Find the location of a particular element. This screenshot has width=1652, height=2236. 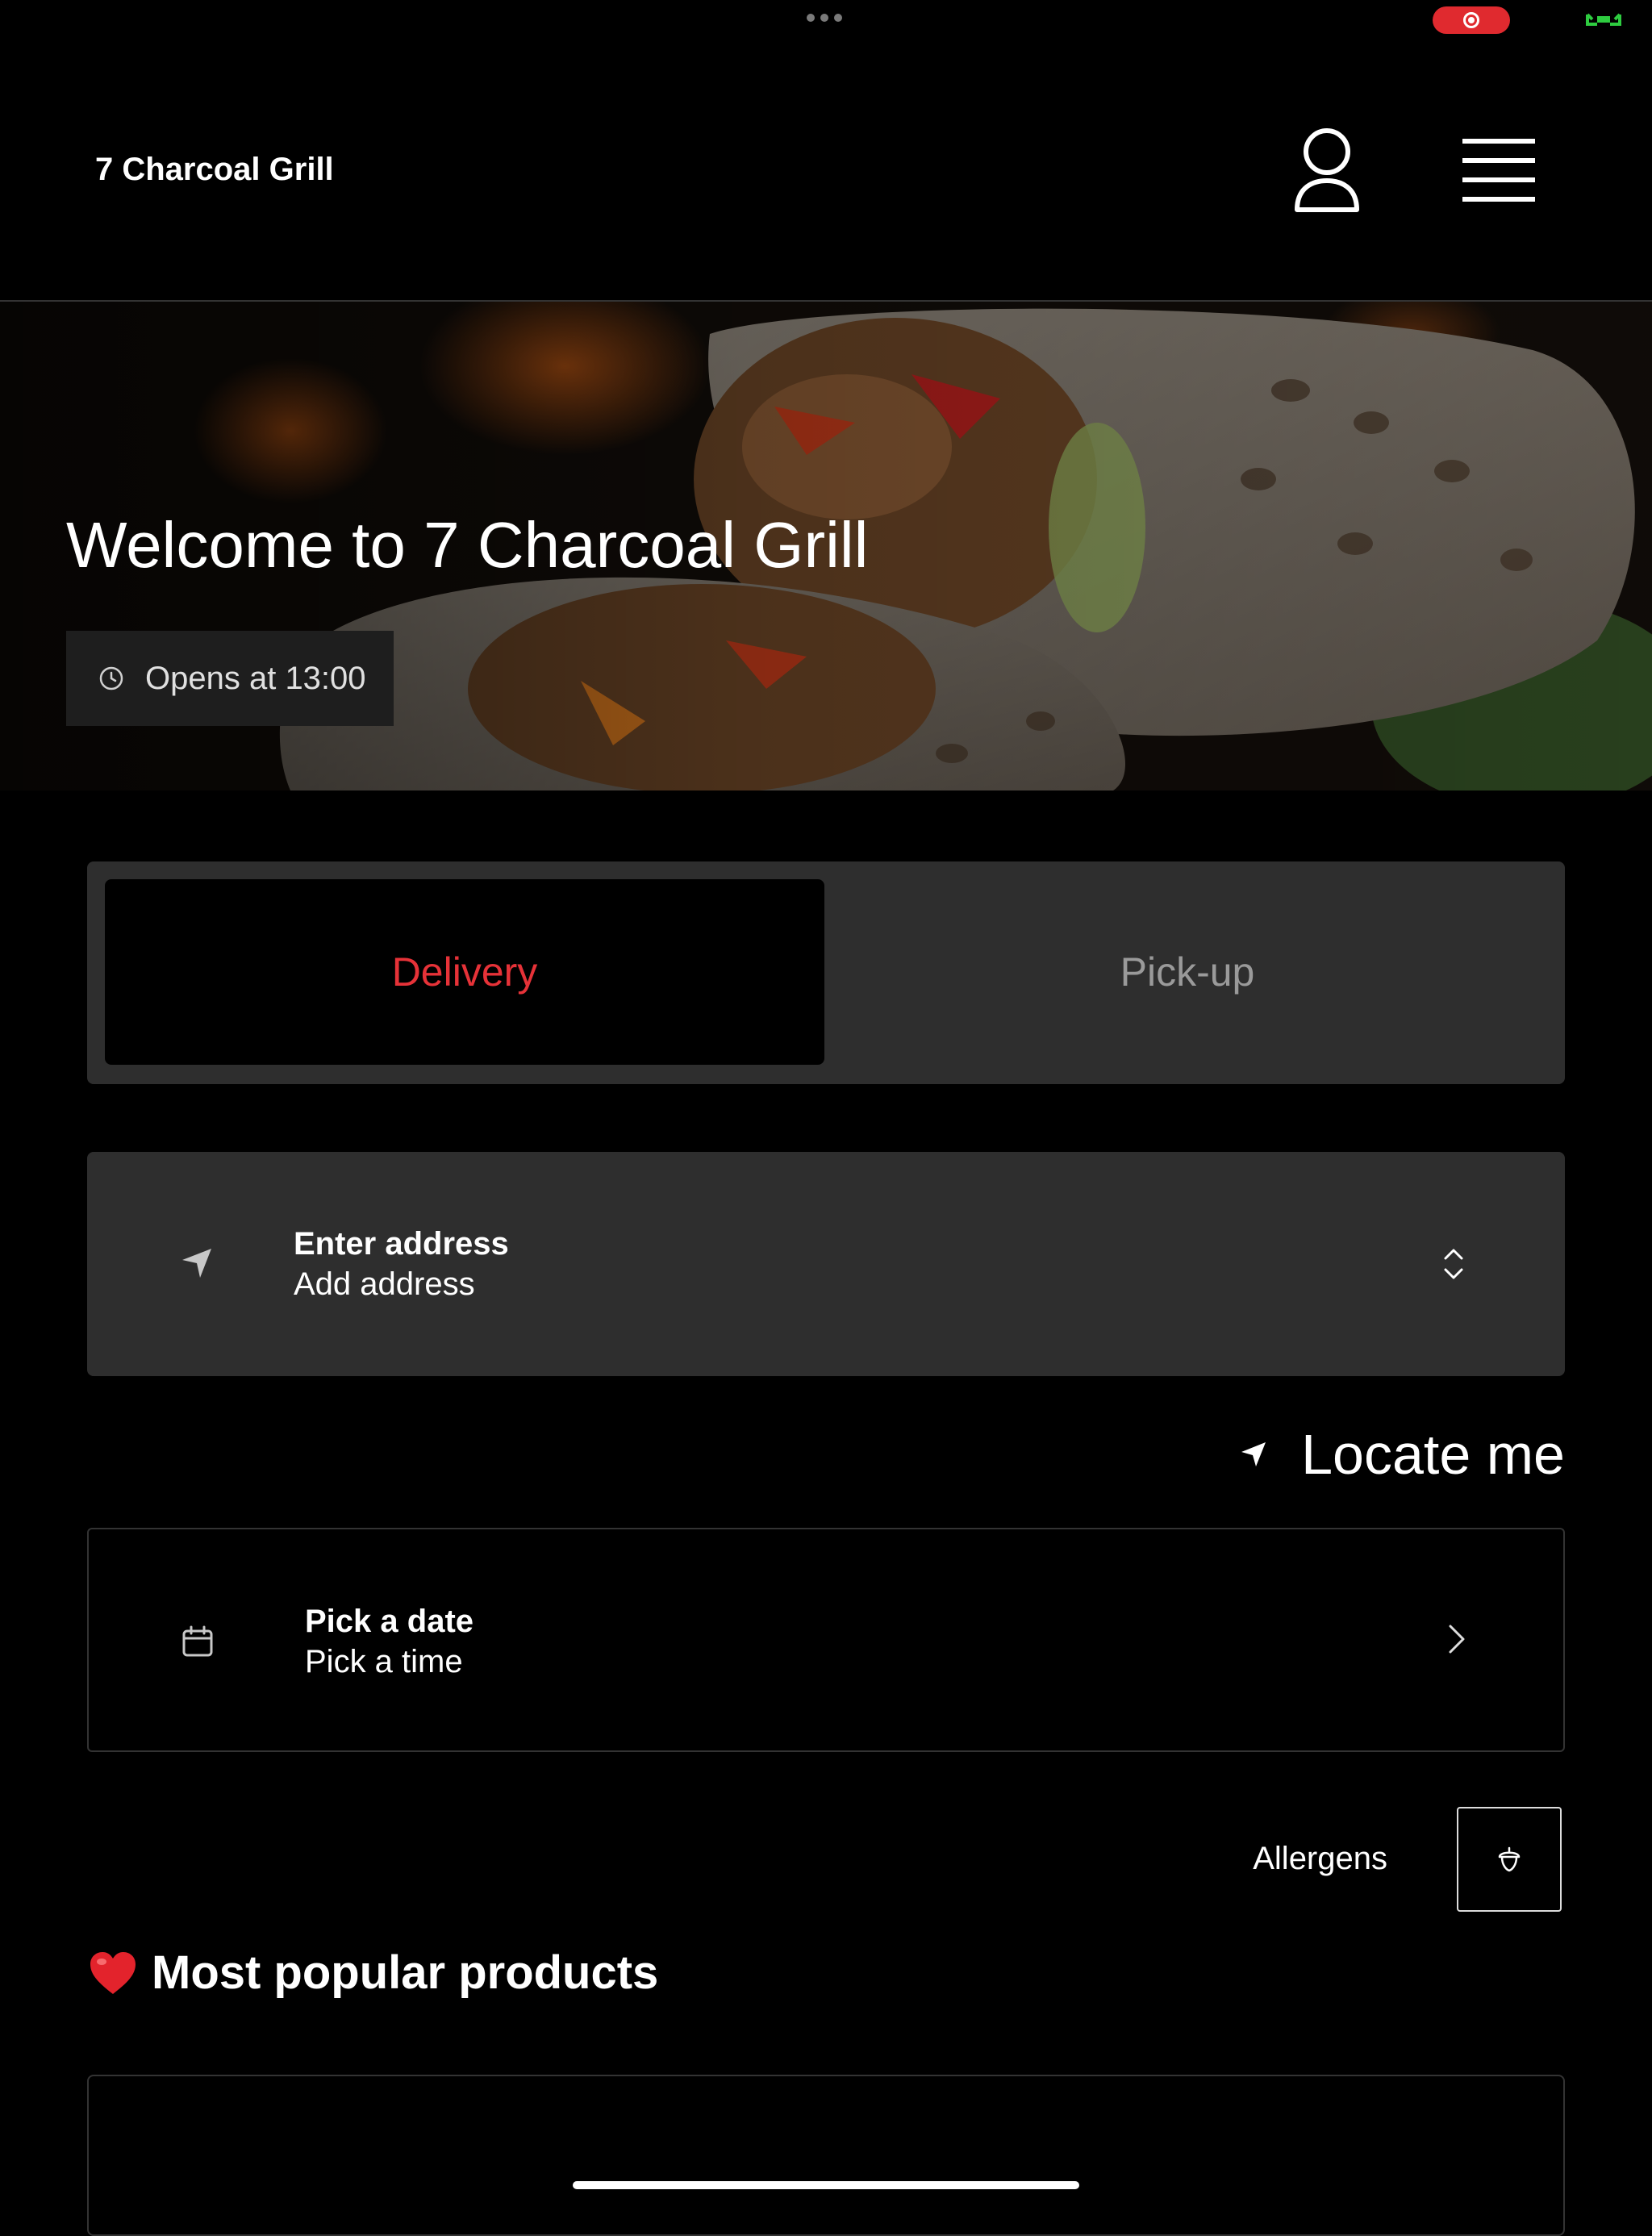

fulfillment-toggle: Delivery Pick-up is located at coordinates (826, 972).